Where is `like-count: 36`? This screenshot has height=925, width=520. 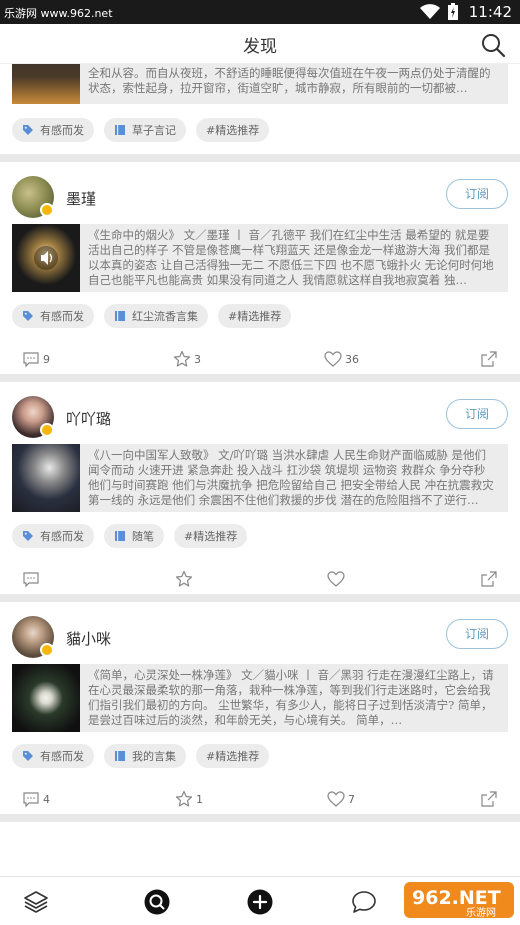
like-count: 36 is located at coordinates (352, 359).